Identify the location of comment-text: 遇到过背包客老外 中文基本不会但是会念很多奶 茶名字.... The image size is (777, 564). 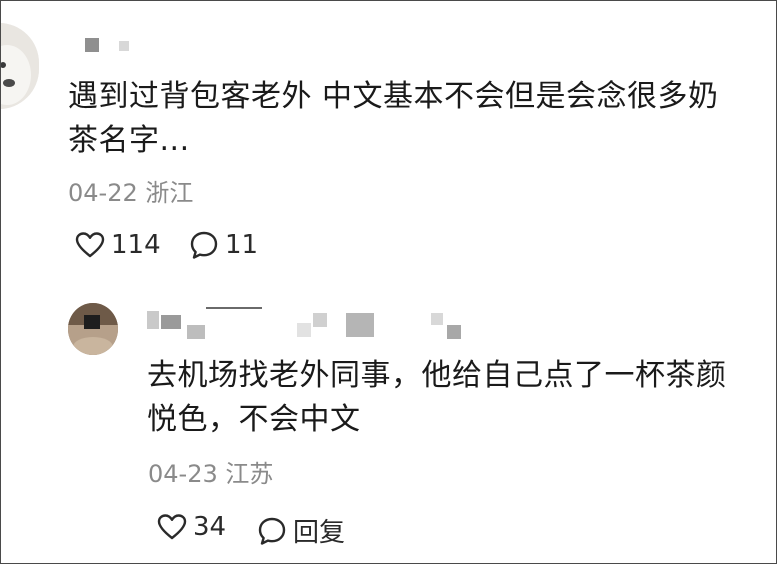
(393, 118).